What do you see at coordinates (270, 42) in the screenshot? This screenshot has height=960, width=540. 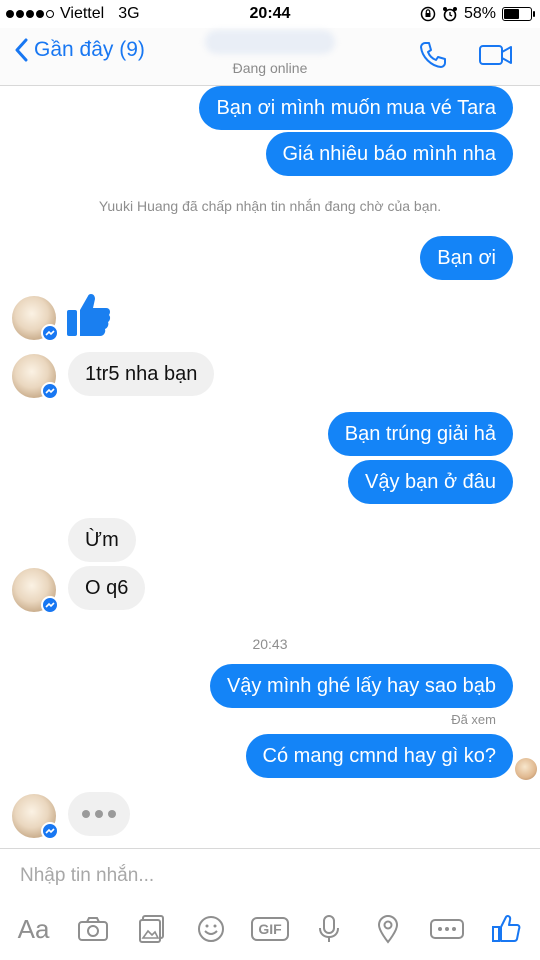 I see `contact-name-redacted` at bounding box center [270, 42].